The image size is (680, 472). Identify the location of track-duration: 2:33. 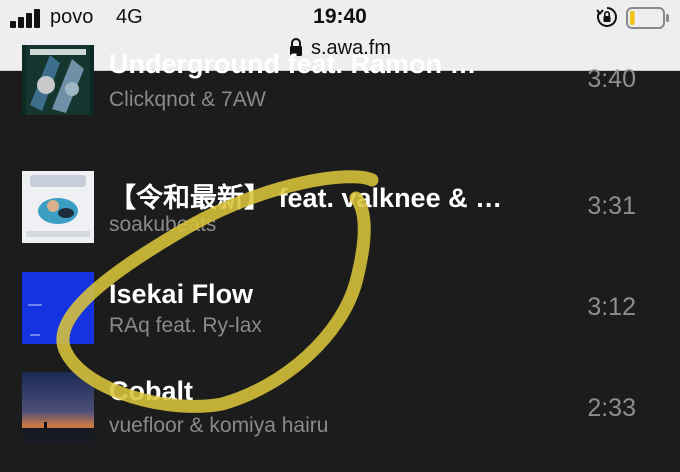
(611, 408).